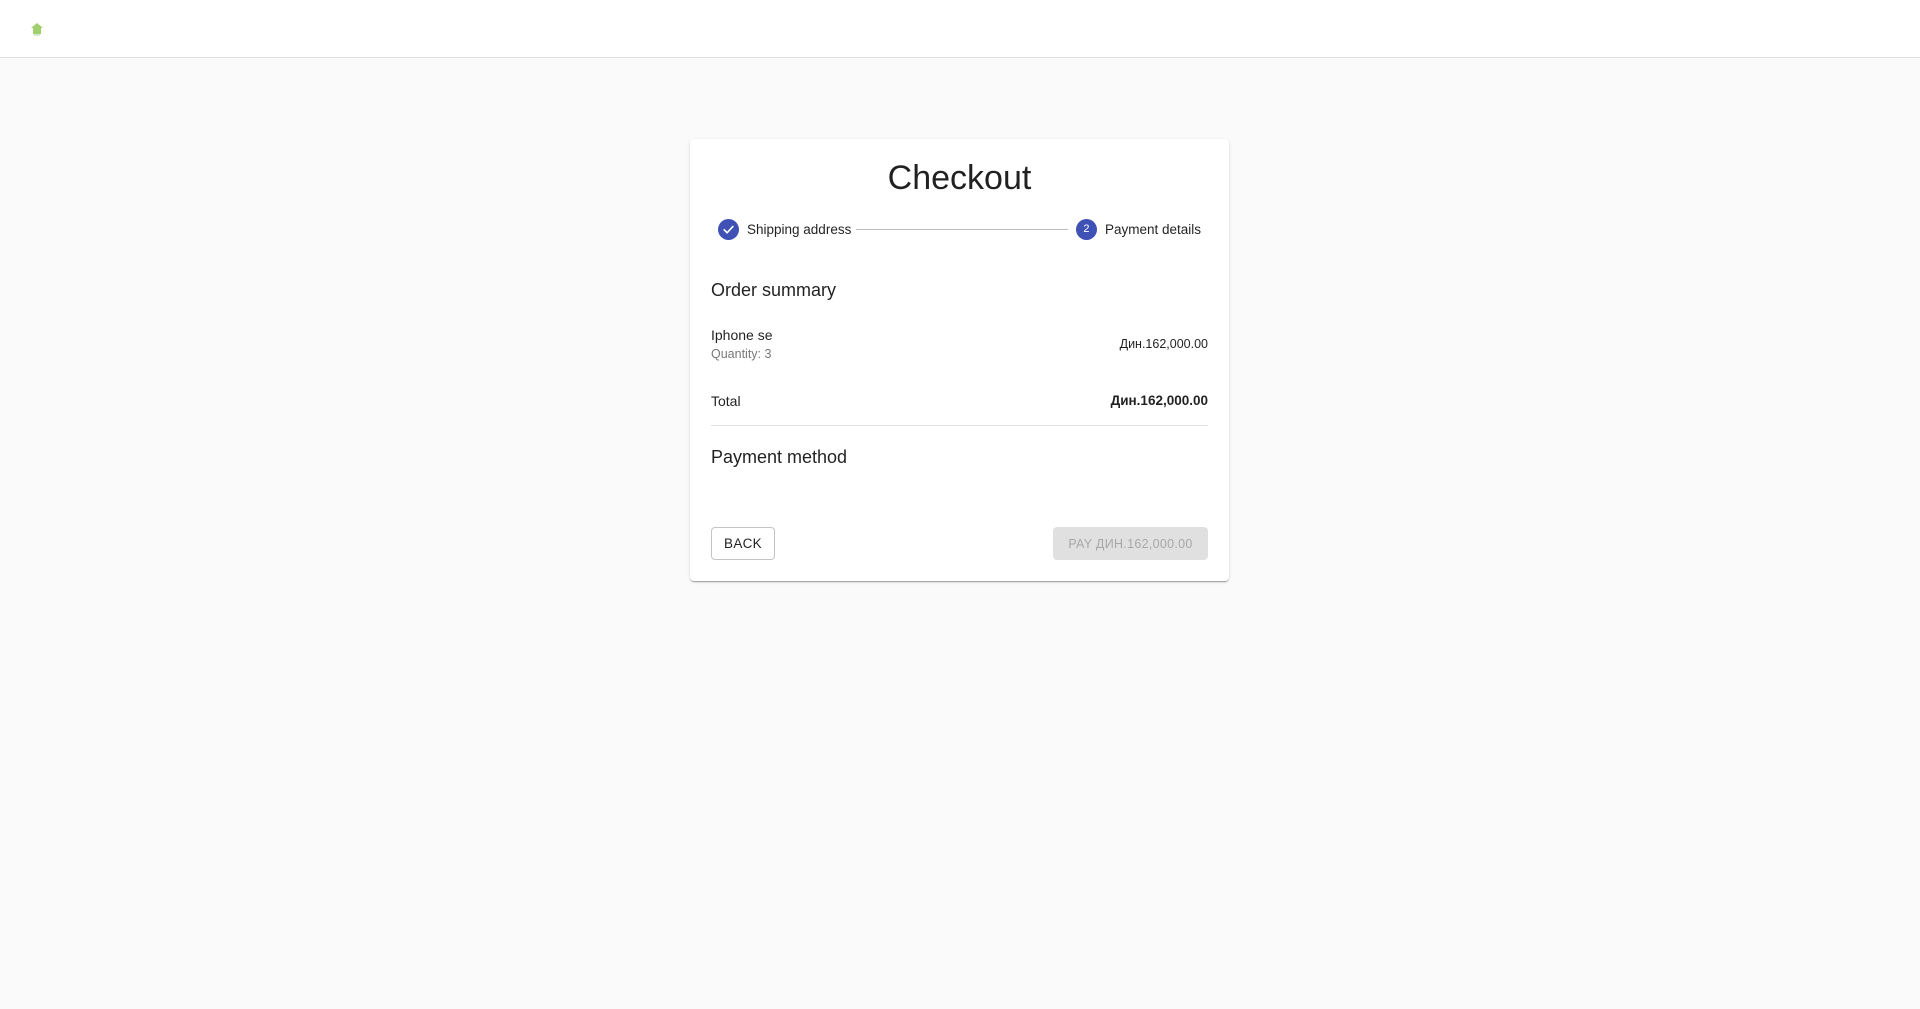  Describe the element at coordinates (959, 178) in the screenshot. I see `page-title: Checkout` at that location.